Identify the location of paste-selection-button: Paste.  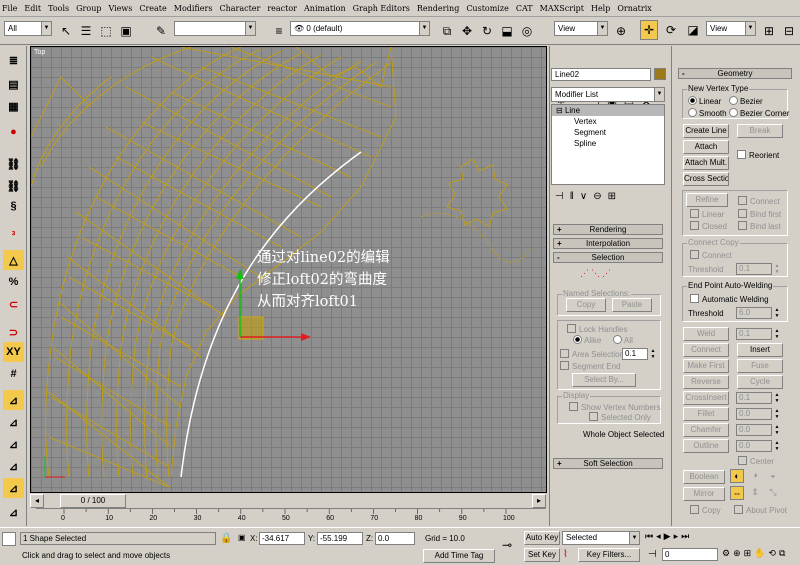
(632, 305).